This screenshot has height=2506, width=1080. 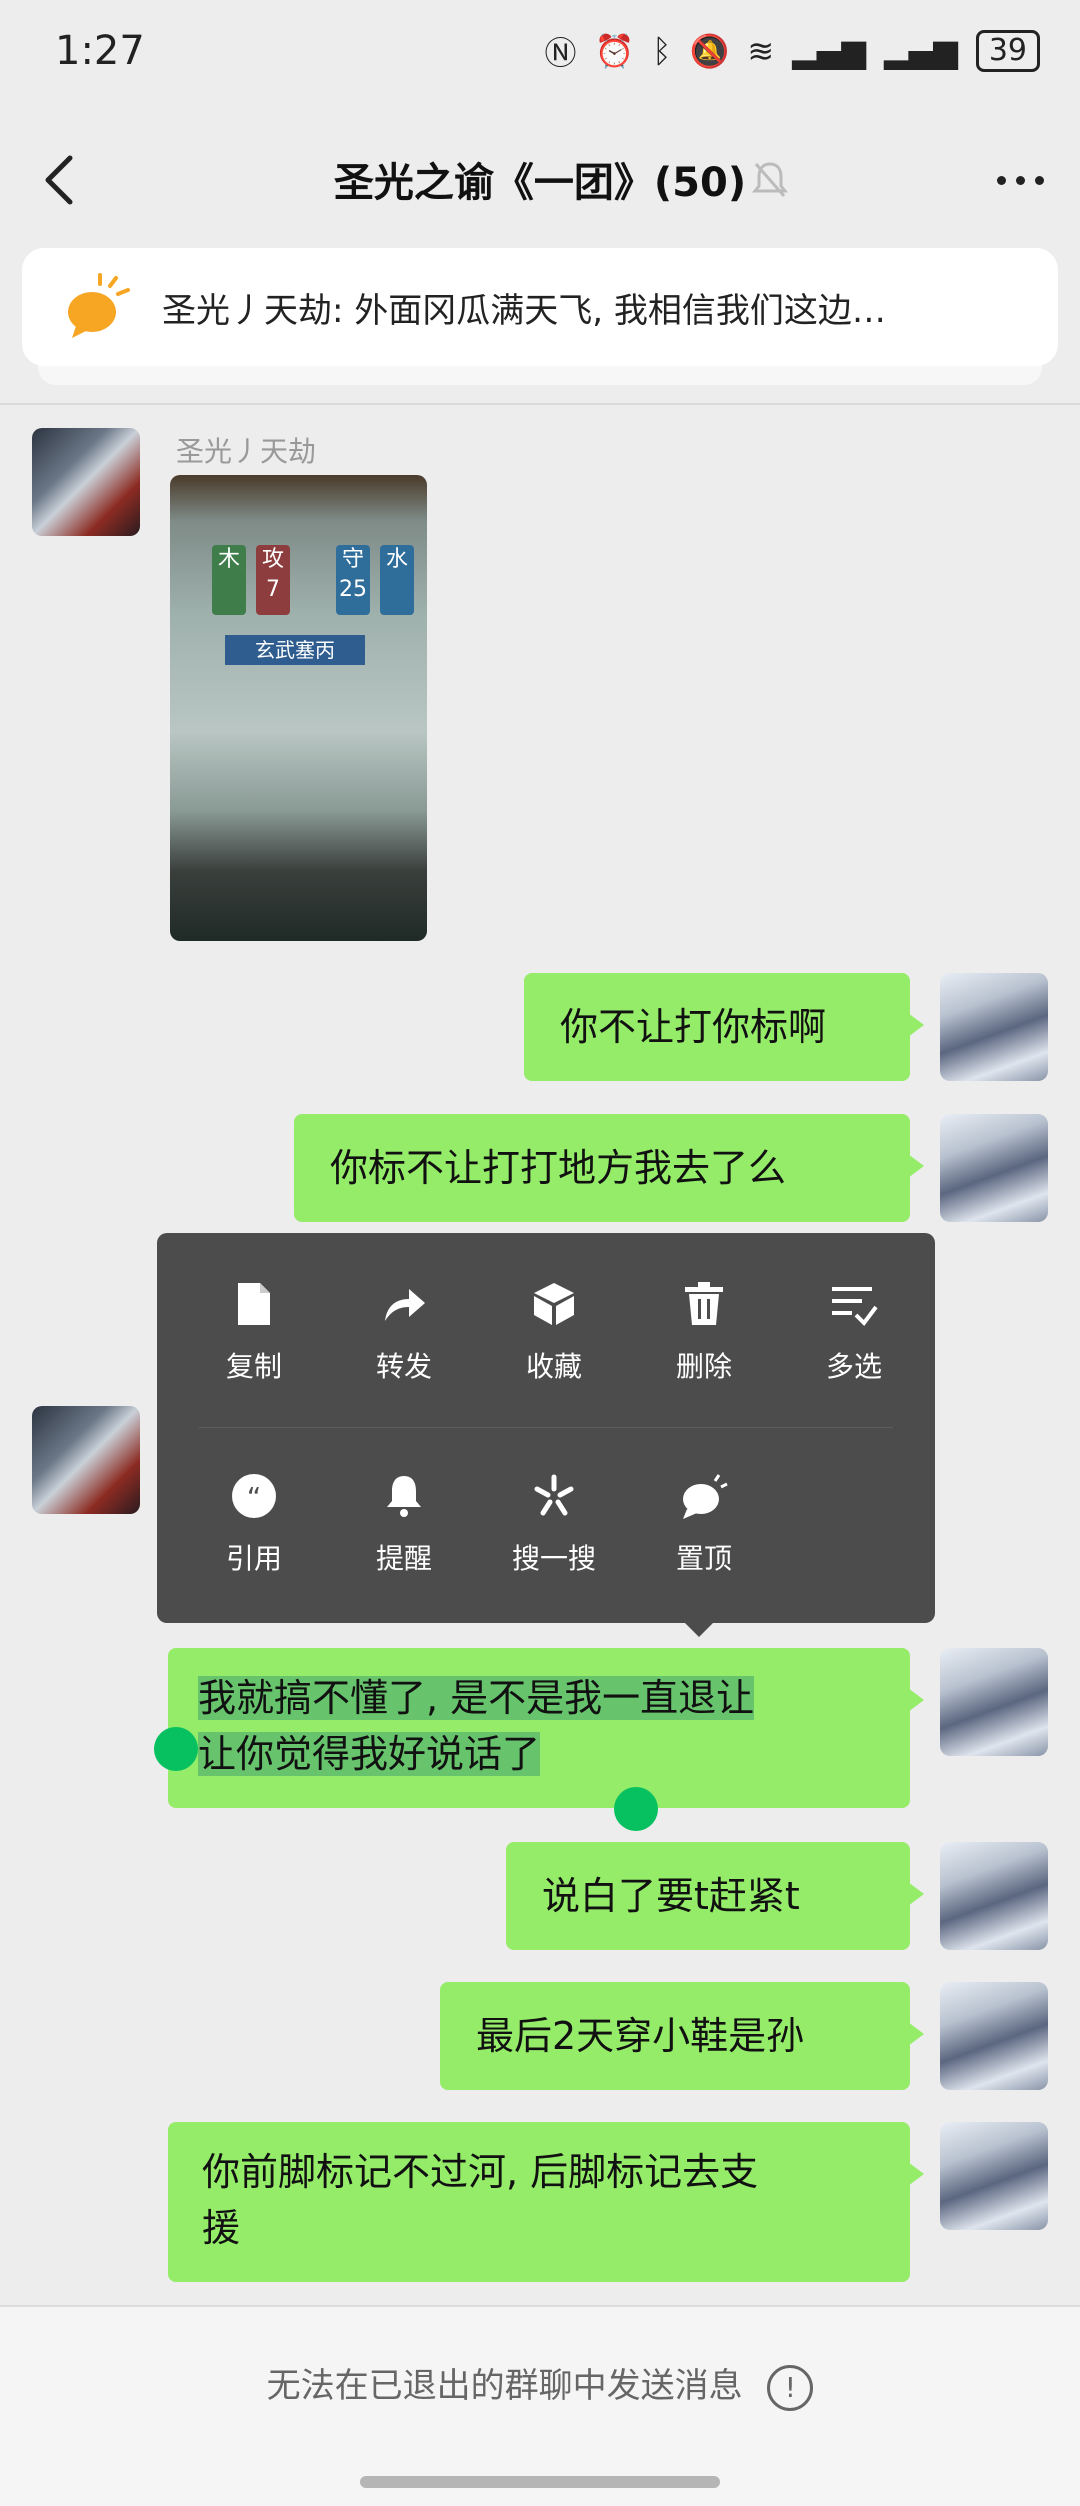 I want to click on status-icons: Ⓝ ⏰ ᛒ 🔕 ≋ ▂▄▆ ▂▄▆ 39, so click(x=792, y=51).